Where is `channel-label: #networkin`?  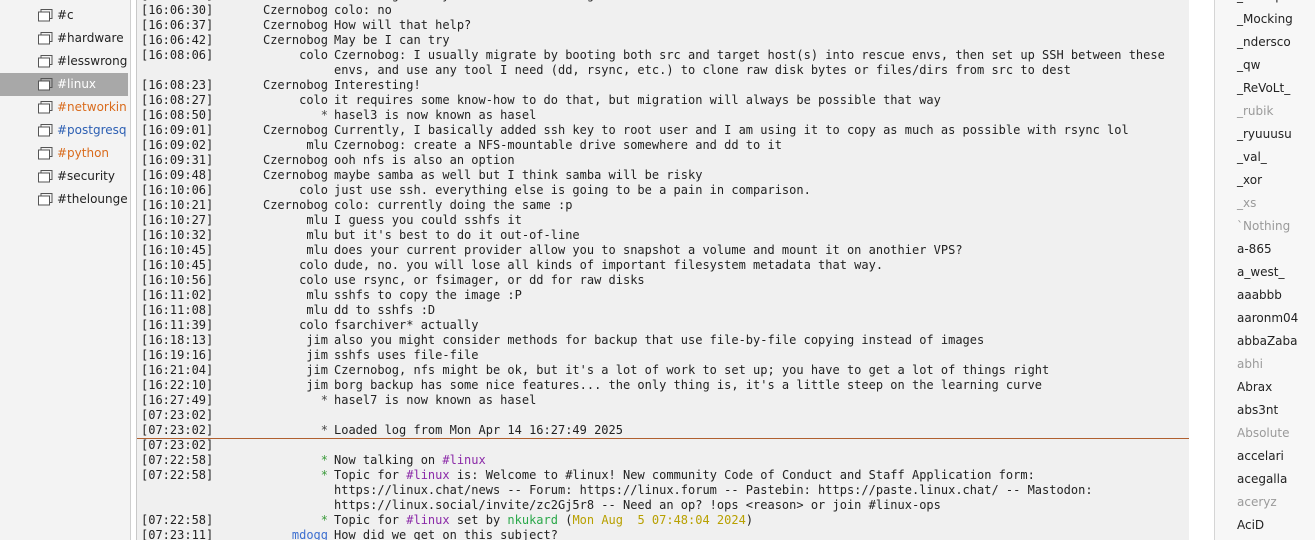 channel-label: #networkin is located at coordinates (92, 107).